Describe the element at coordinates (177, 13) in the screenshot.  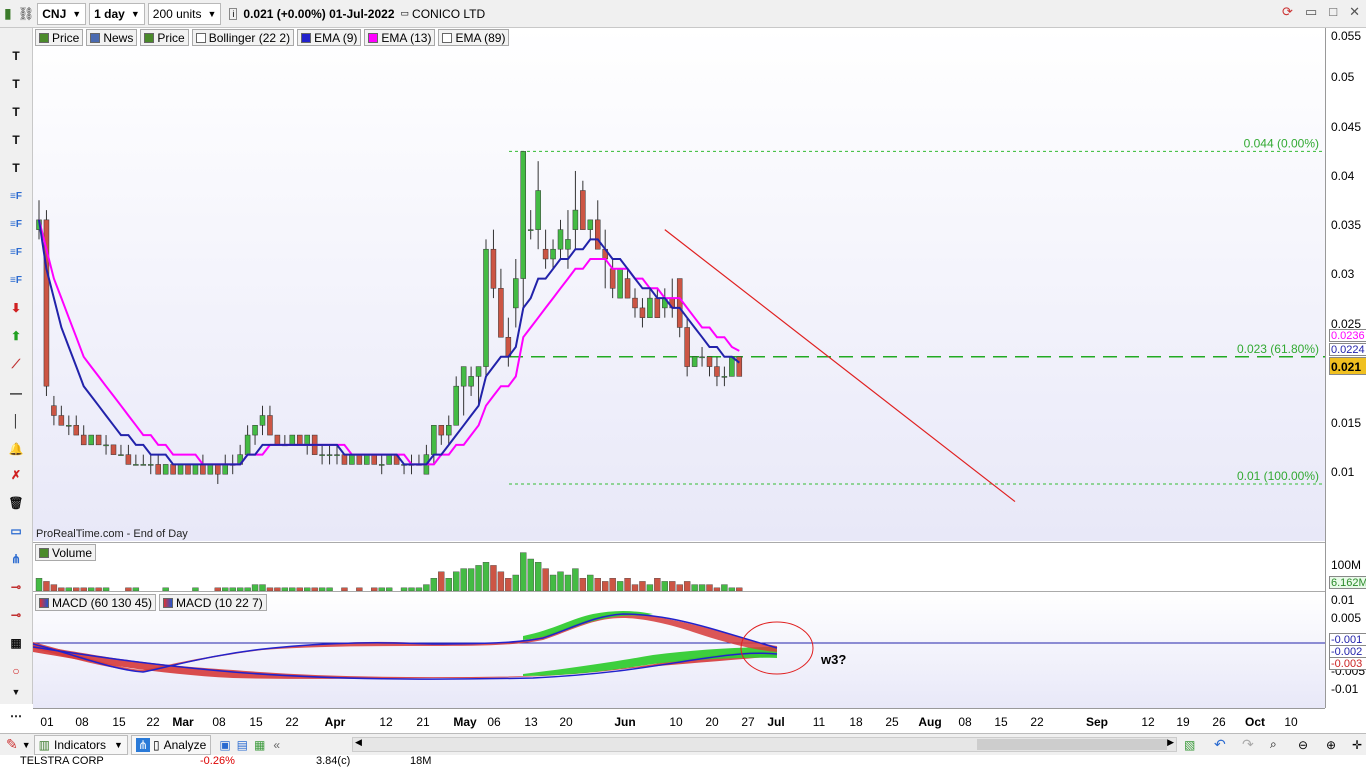
I see `units-label: 200 units` at that location.